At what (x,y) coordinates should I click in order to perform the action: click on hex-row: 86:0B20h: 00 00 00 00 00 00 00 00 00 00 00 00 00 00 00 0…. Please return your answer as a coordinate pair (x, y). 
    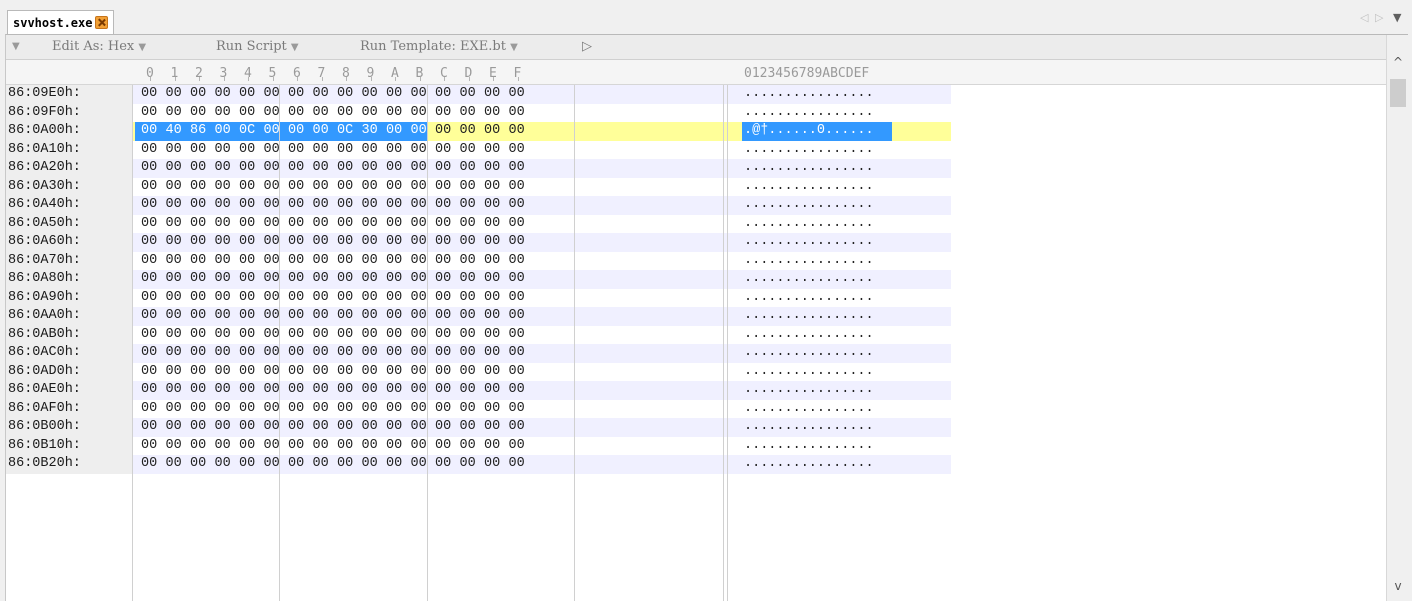
    Looking at the image, I should click on (478, 464).